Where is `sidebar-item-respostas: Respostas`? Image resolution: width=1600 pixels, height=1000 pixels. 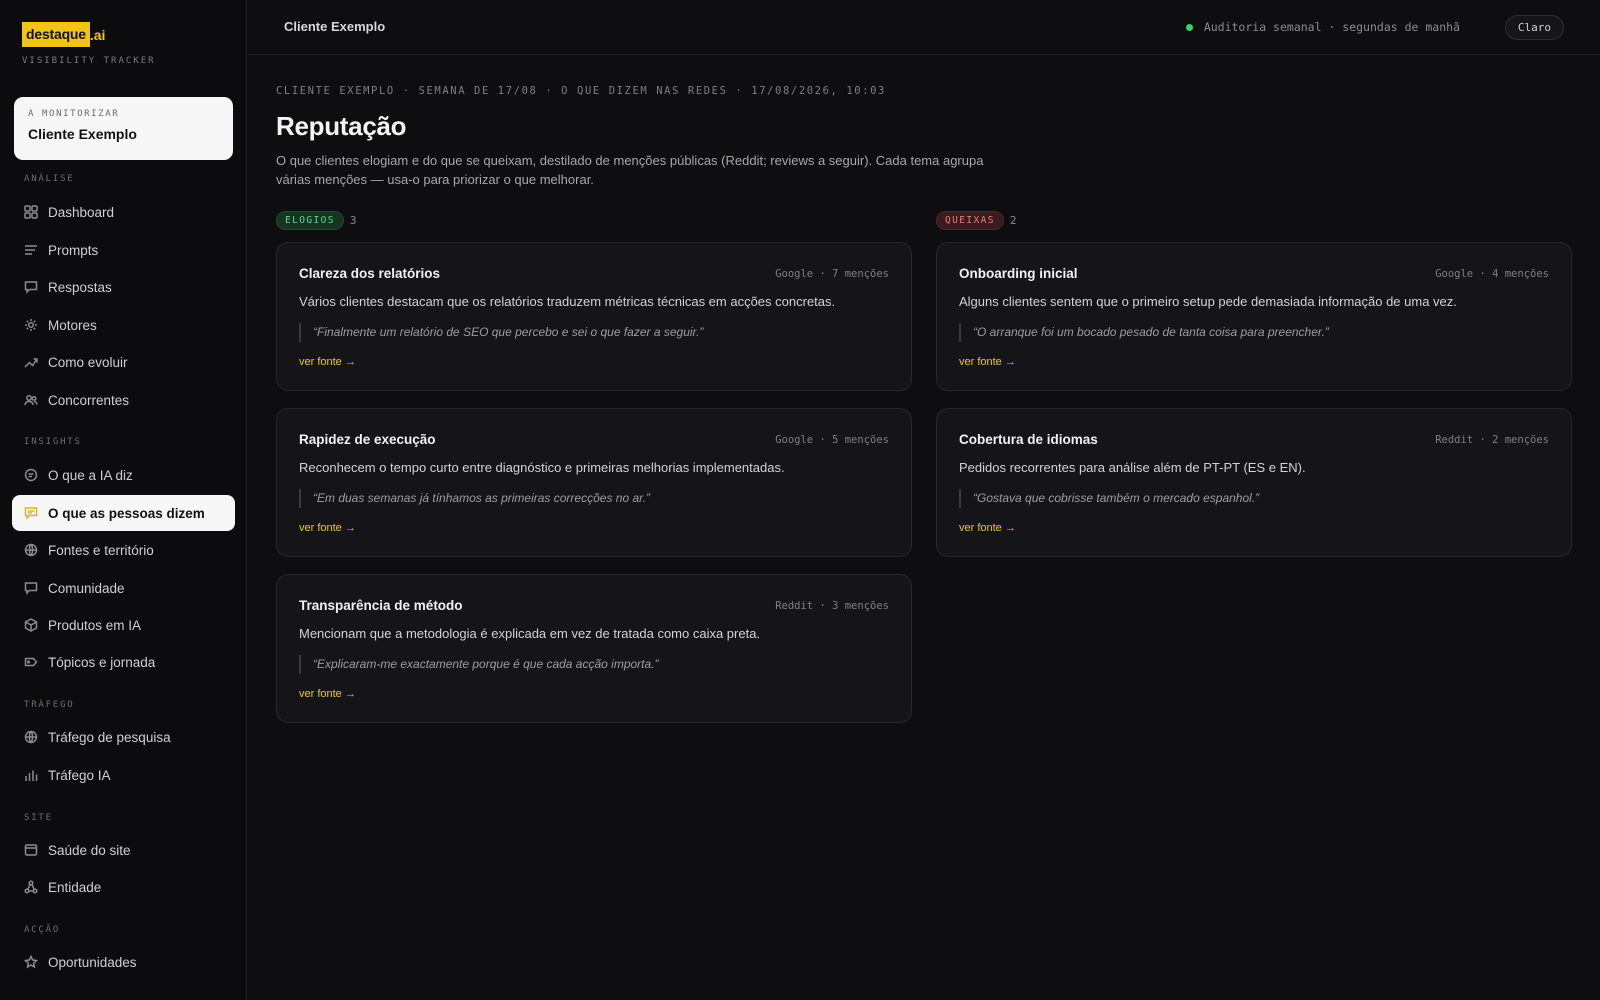 sidebar-item-respostas: Respostas is located at coordinates (123, 287).